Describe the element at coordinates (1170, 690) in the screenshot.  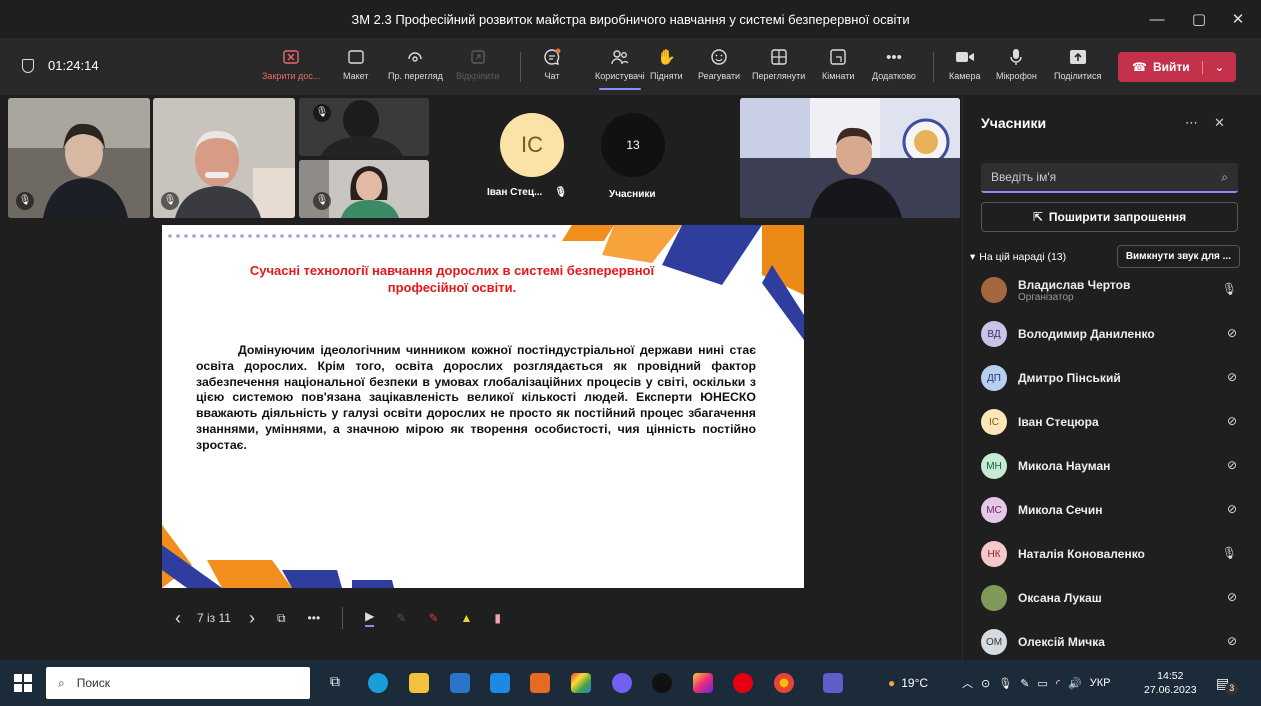
I see `clock-date: 27.06.2023` at that location.